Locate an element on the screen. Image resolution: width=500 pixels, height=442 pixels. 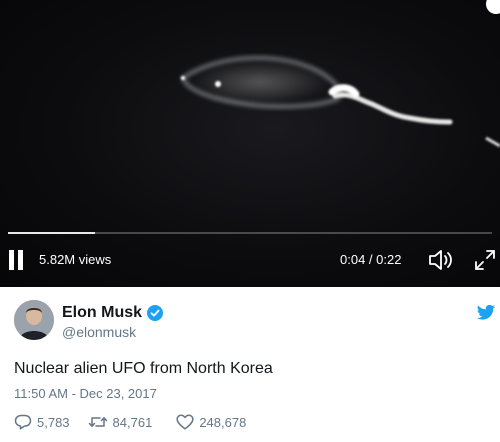
fullscreen-icon is located at coordinates (485, 260).